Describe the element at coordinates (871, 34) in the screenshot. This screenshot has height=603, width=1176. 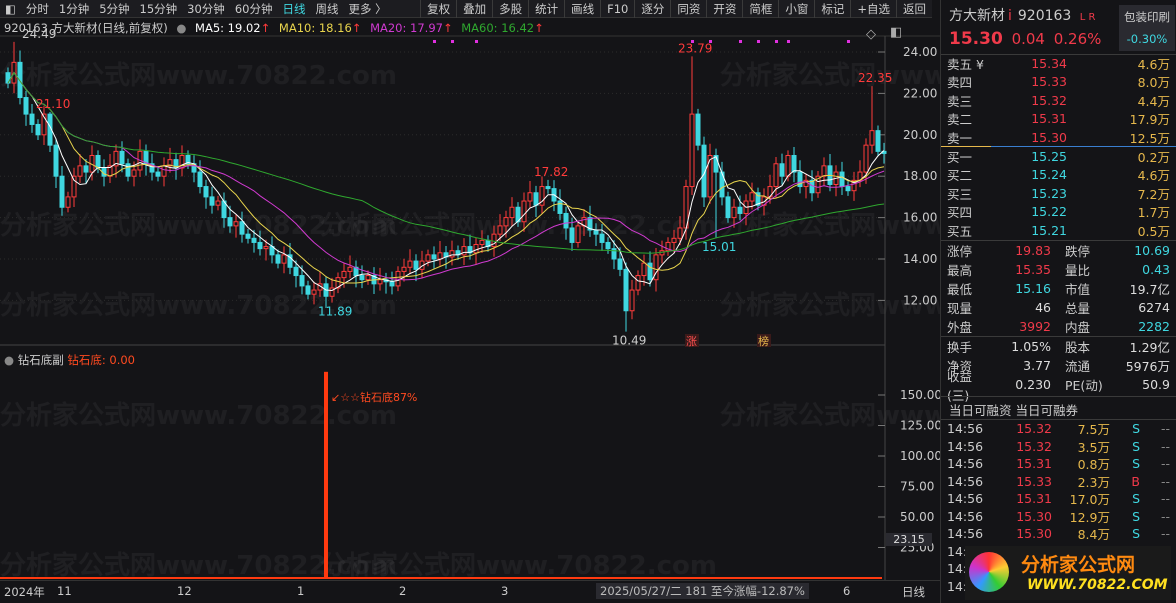
I see `diamond-icon: ◇` at that location.